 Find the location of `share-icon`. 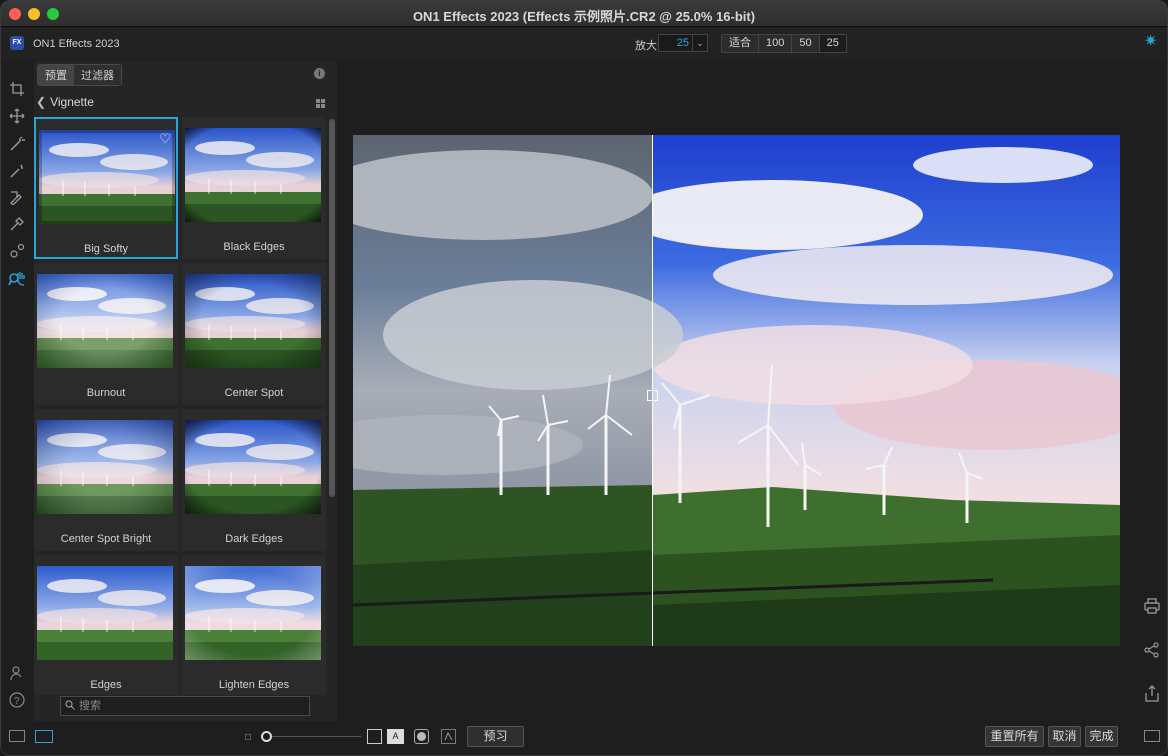

share-icon is located at coordinates (1152, 650).